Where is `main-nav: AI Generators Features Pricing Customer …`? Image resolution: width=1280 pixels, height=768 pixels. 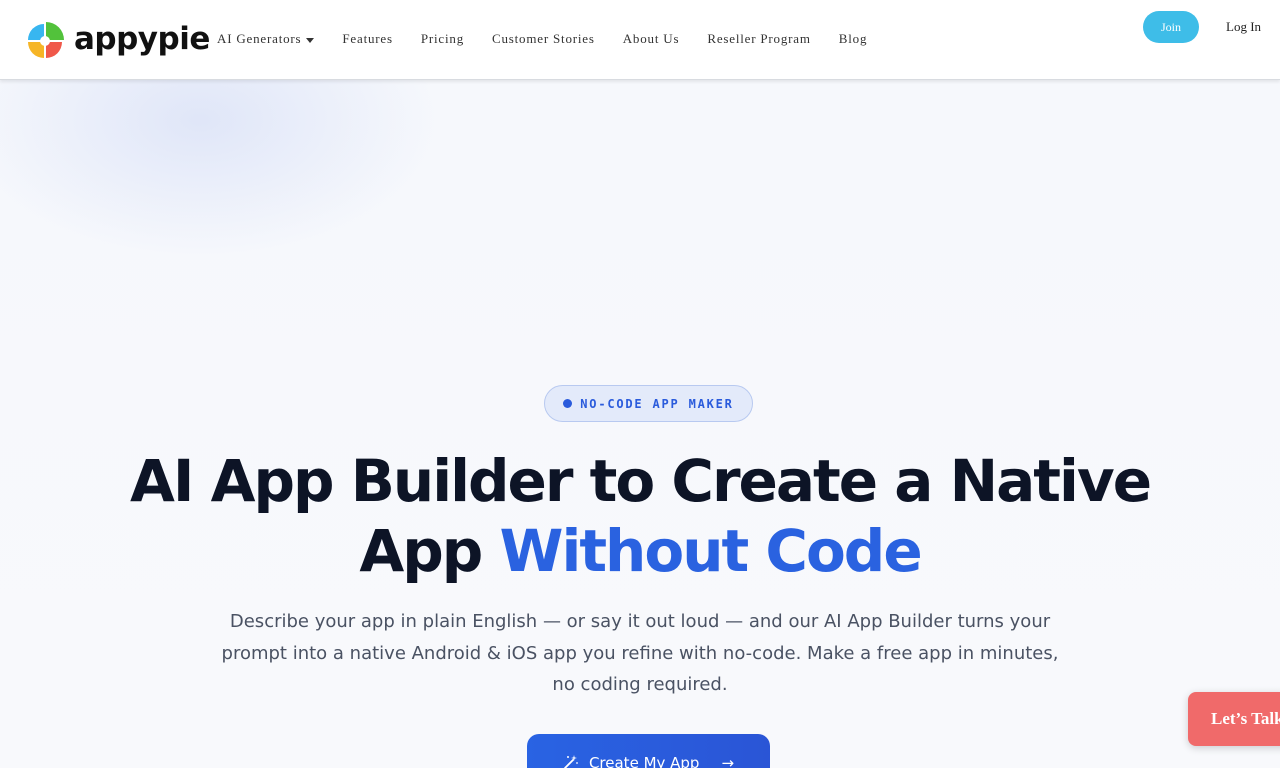 main-nav: AI Generators Features Pricing Customer … is located at coordinates (556, 39).